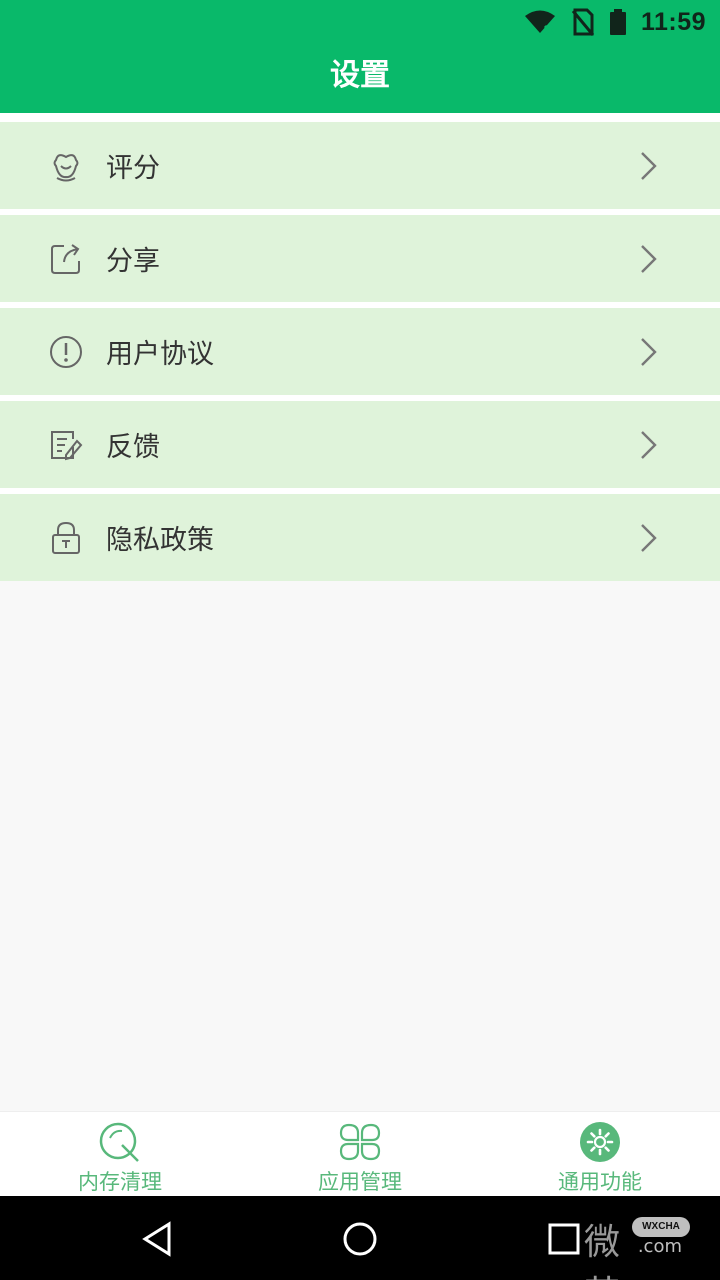 Image resolution: width=720 pixels, height=1280 pixels. What do you see at coordinates (66, 167) in the screenshot?
I see `rate-flower-icon` at bounding box center [66, 167].